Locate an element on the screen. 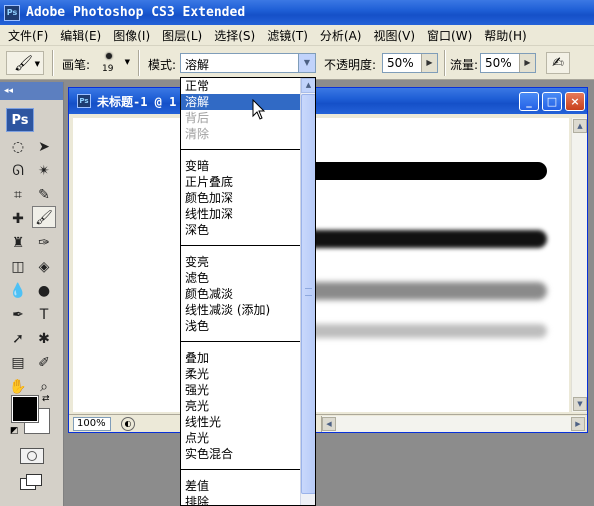 This screenshot has height=506, width=594. menu-layer: 图层(L) is located at coordinates (182, 35).